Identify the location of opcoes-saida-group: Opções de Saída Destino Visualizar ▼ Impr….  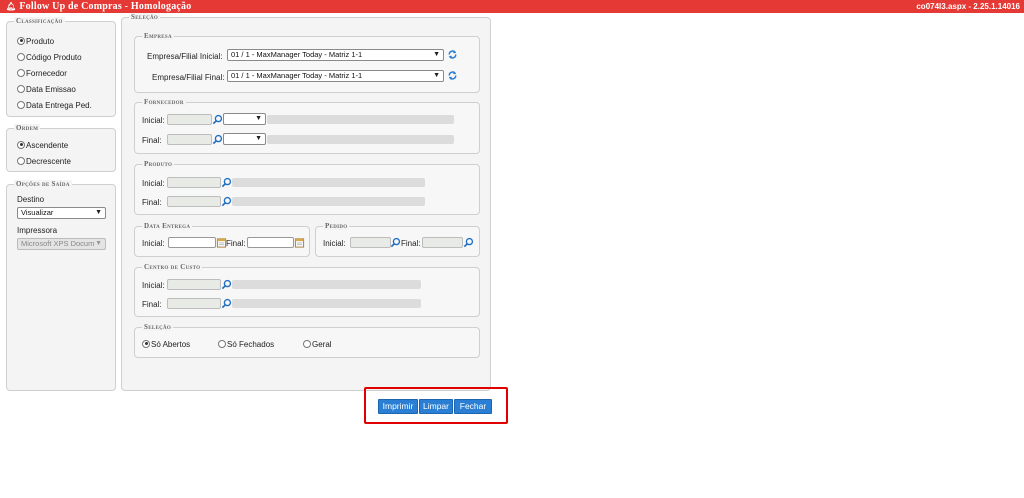
(61, 285).